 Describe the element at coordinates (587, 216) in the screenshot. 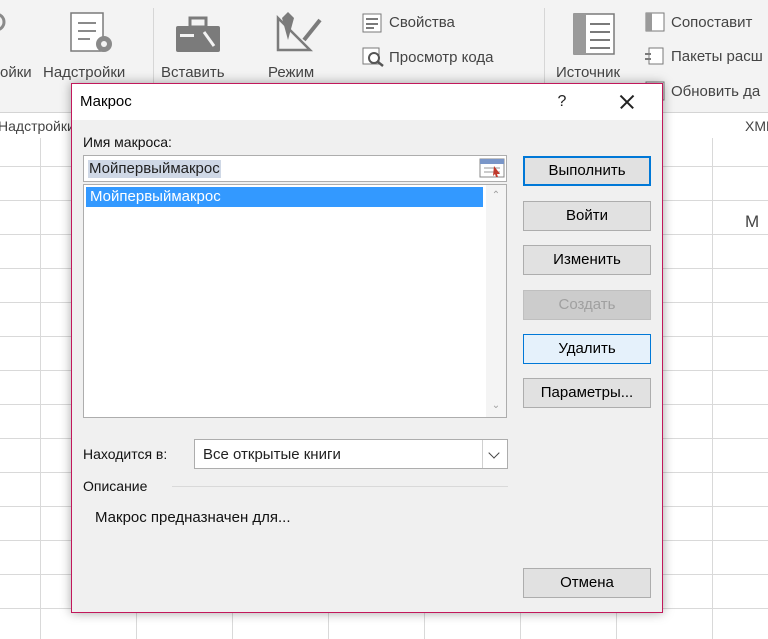

I see `step-into-button: Войти` at that location.